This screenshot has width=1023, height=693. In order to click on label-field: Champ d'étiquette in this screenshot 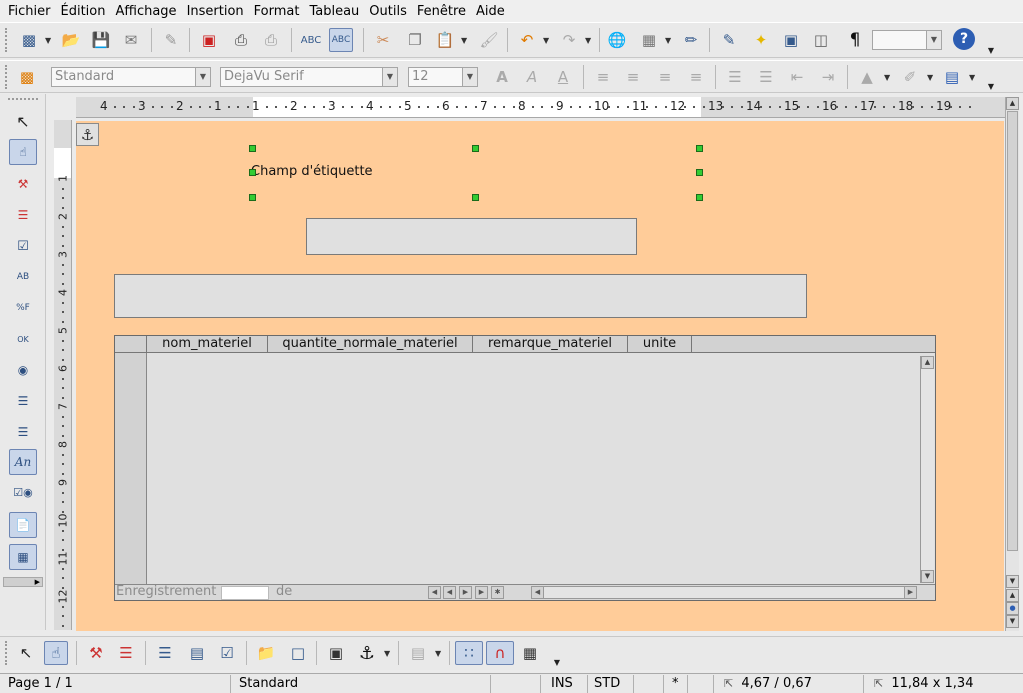, I will do `click(312, 171)`.